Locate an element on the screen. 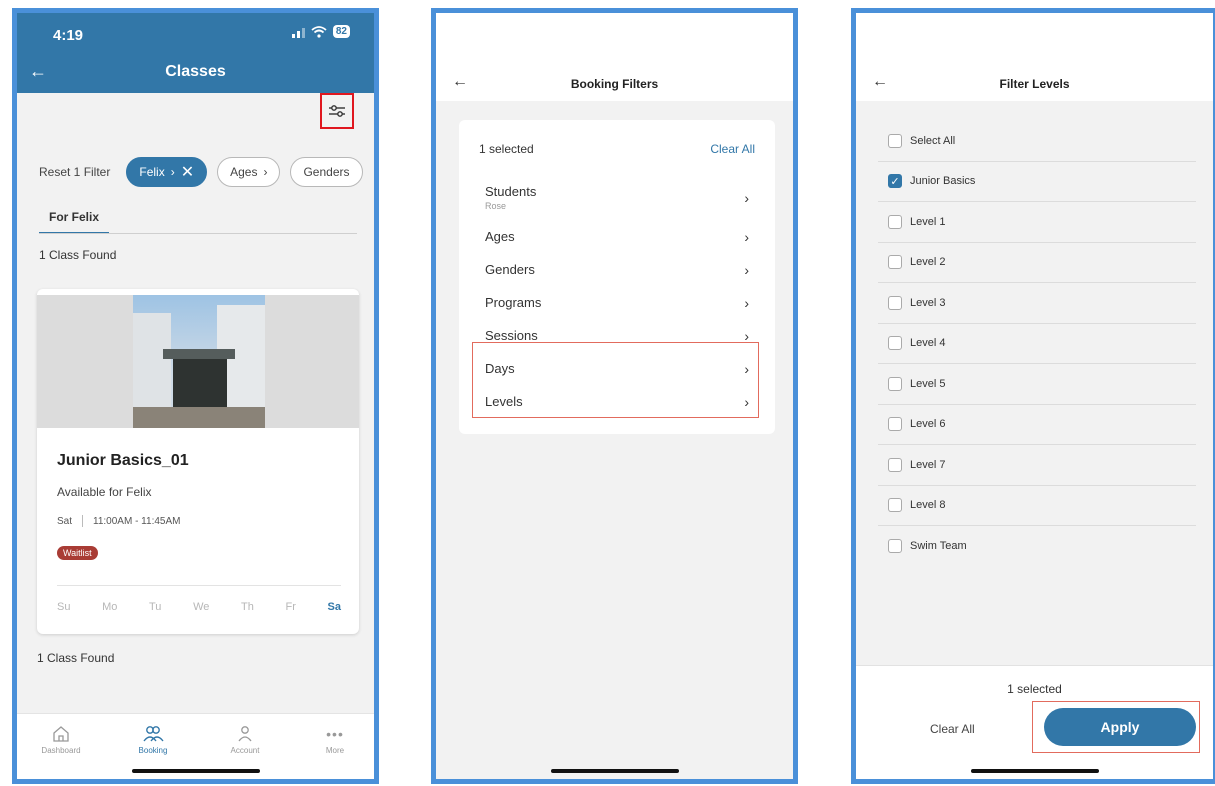  level-label: Level 5 is located at coordinates (928, 383).